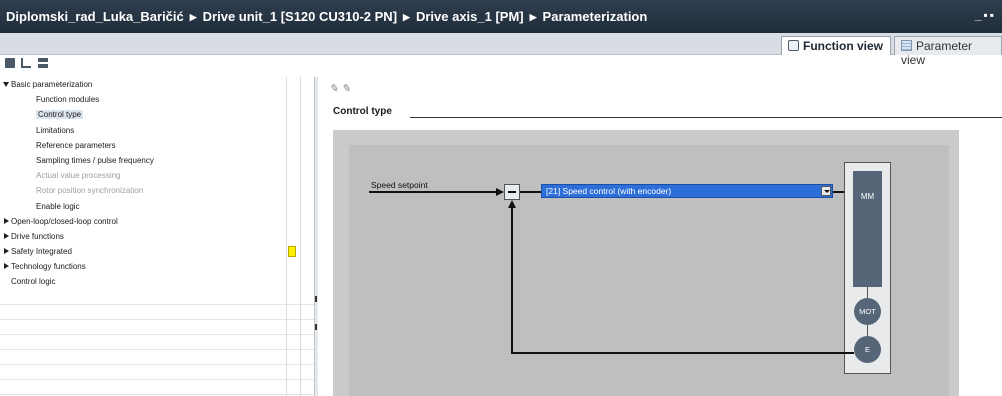 The image size is (1002, 396). I want to click on control-type-dropdown: [21] Speed control (with encoder), so click(687, 191).